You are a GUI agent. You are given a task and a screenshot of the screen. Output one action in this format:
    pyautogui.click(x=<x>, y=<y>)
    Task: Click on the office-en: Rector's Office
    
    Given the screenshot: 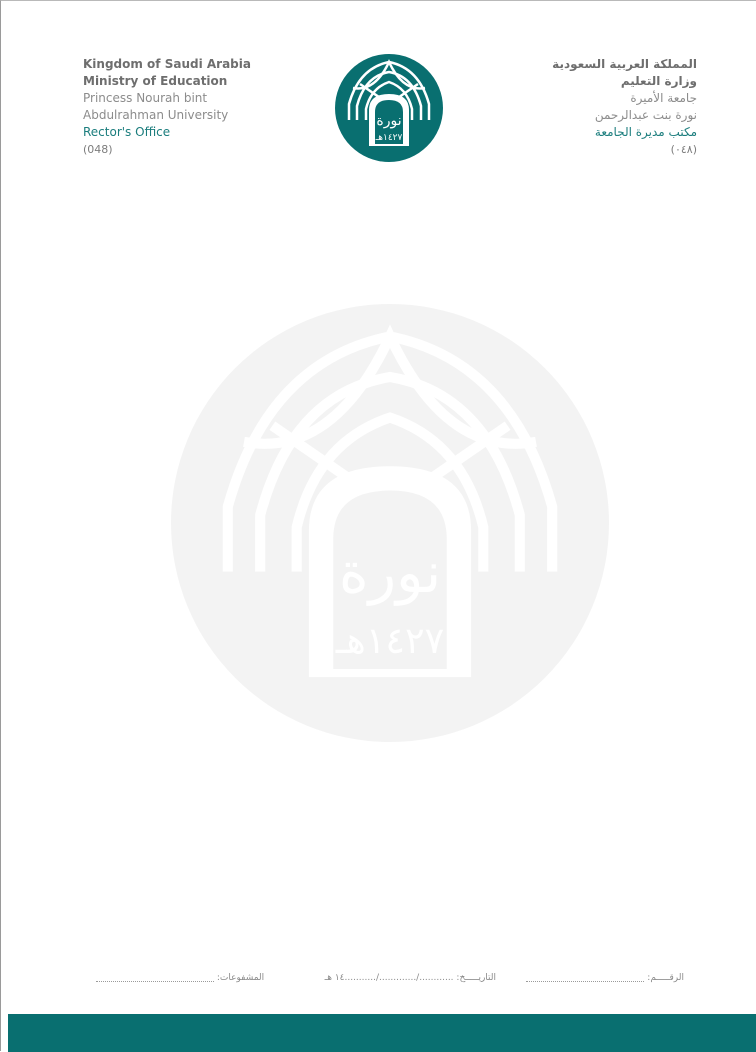 What is the action you would take?
    pyautogui.click(x=127, y=132)
    